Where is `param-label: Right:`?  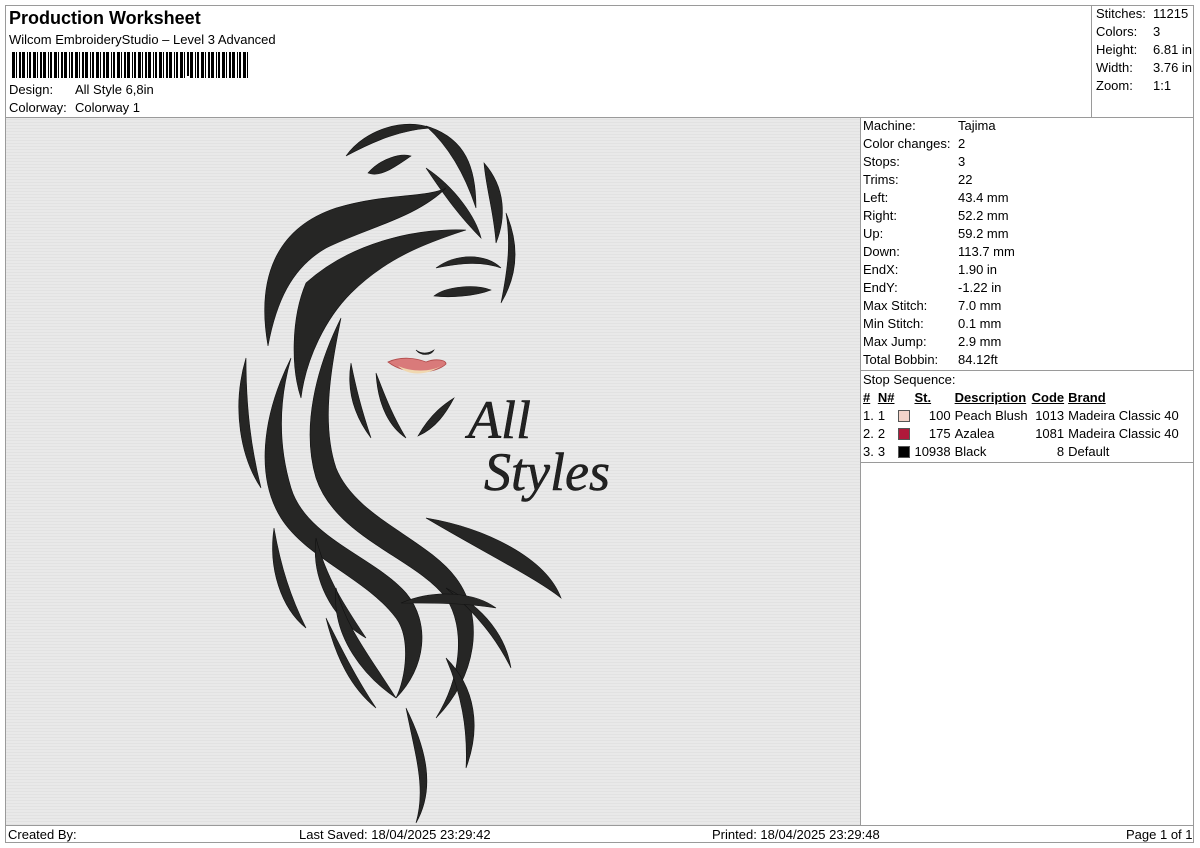 param-label: Right: is located at coordinates (880, 215).